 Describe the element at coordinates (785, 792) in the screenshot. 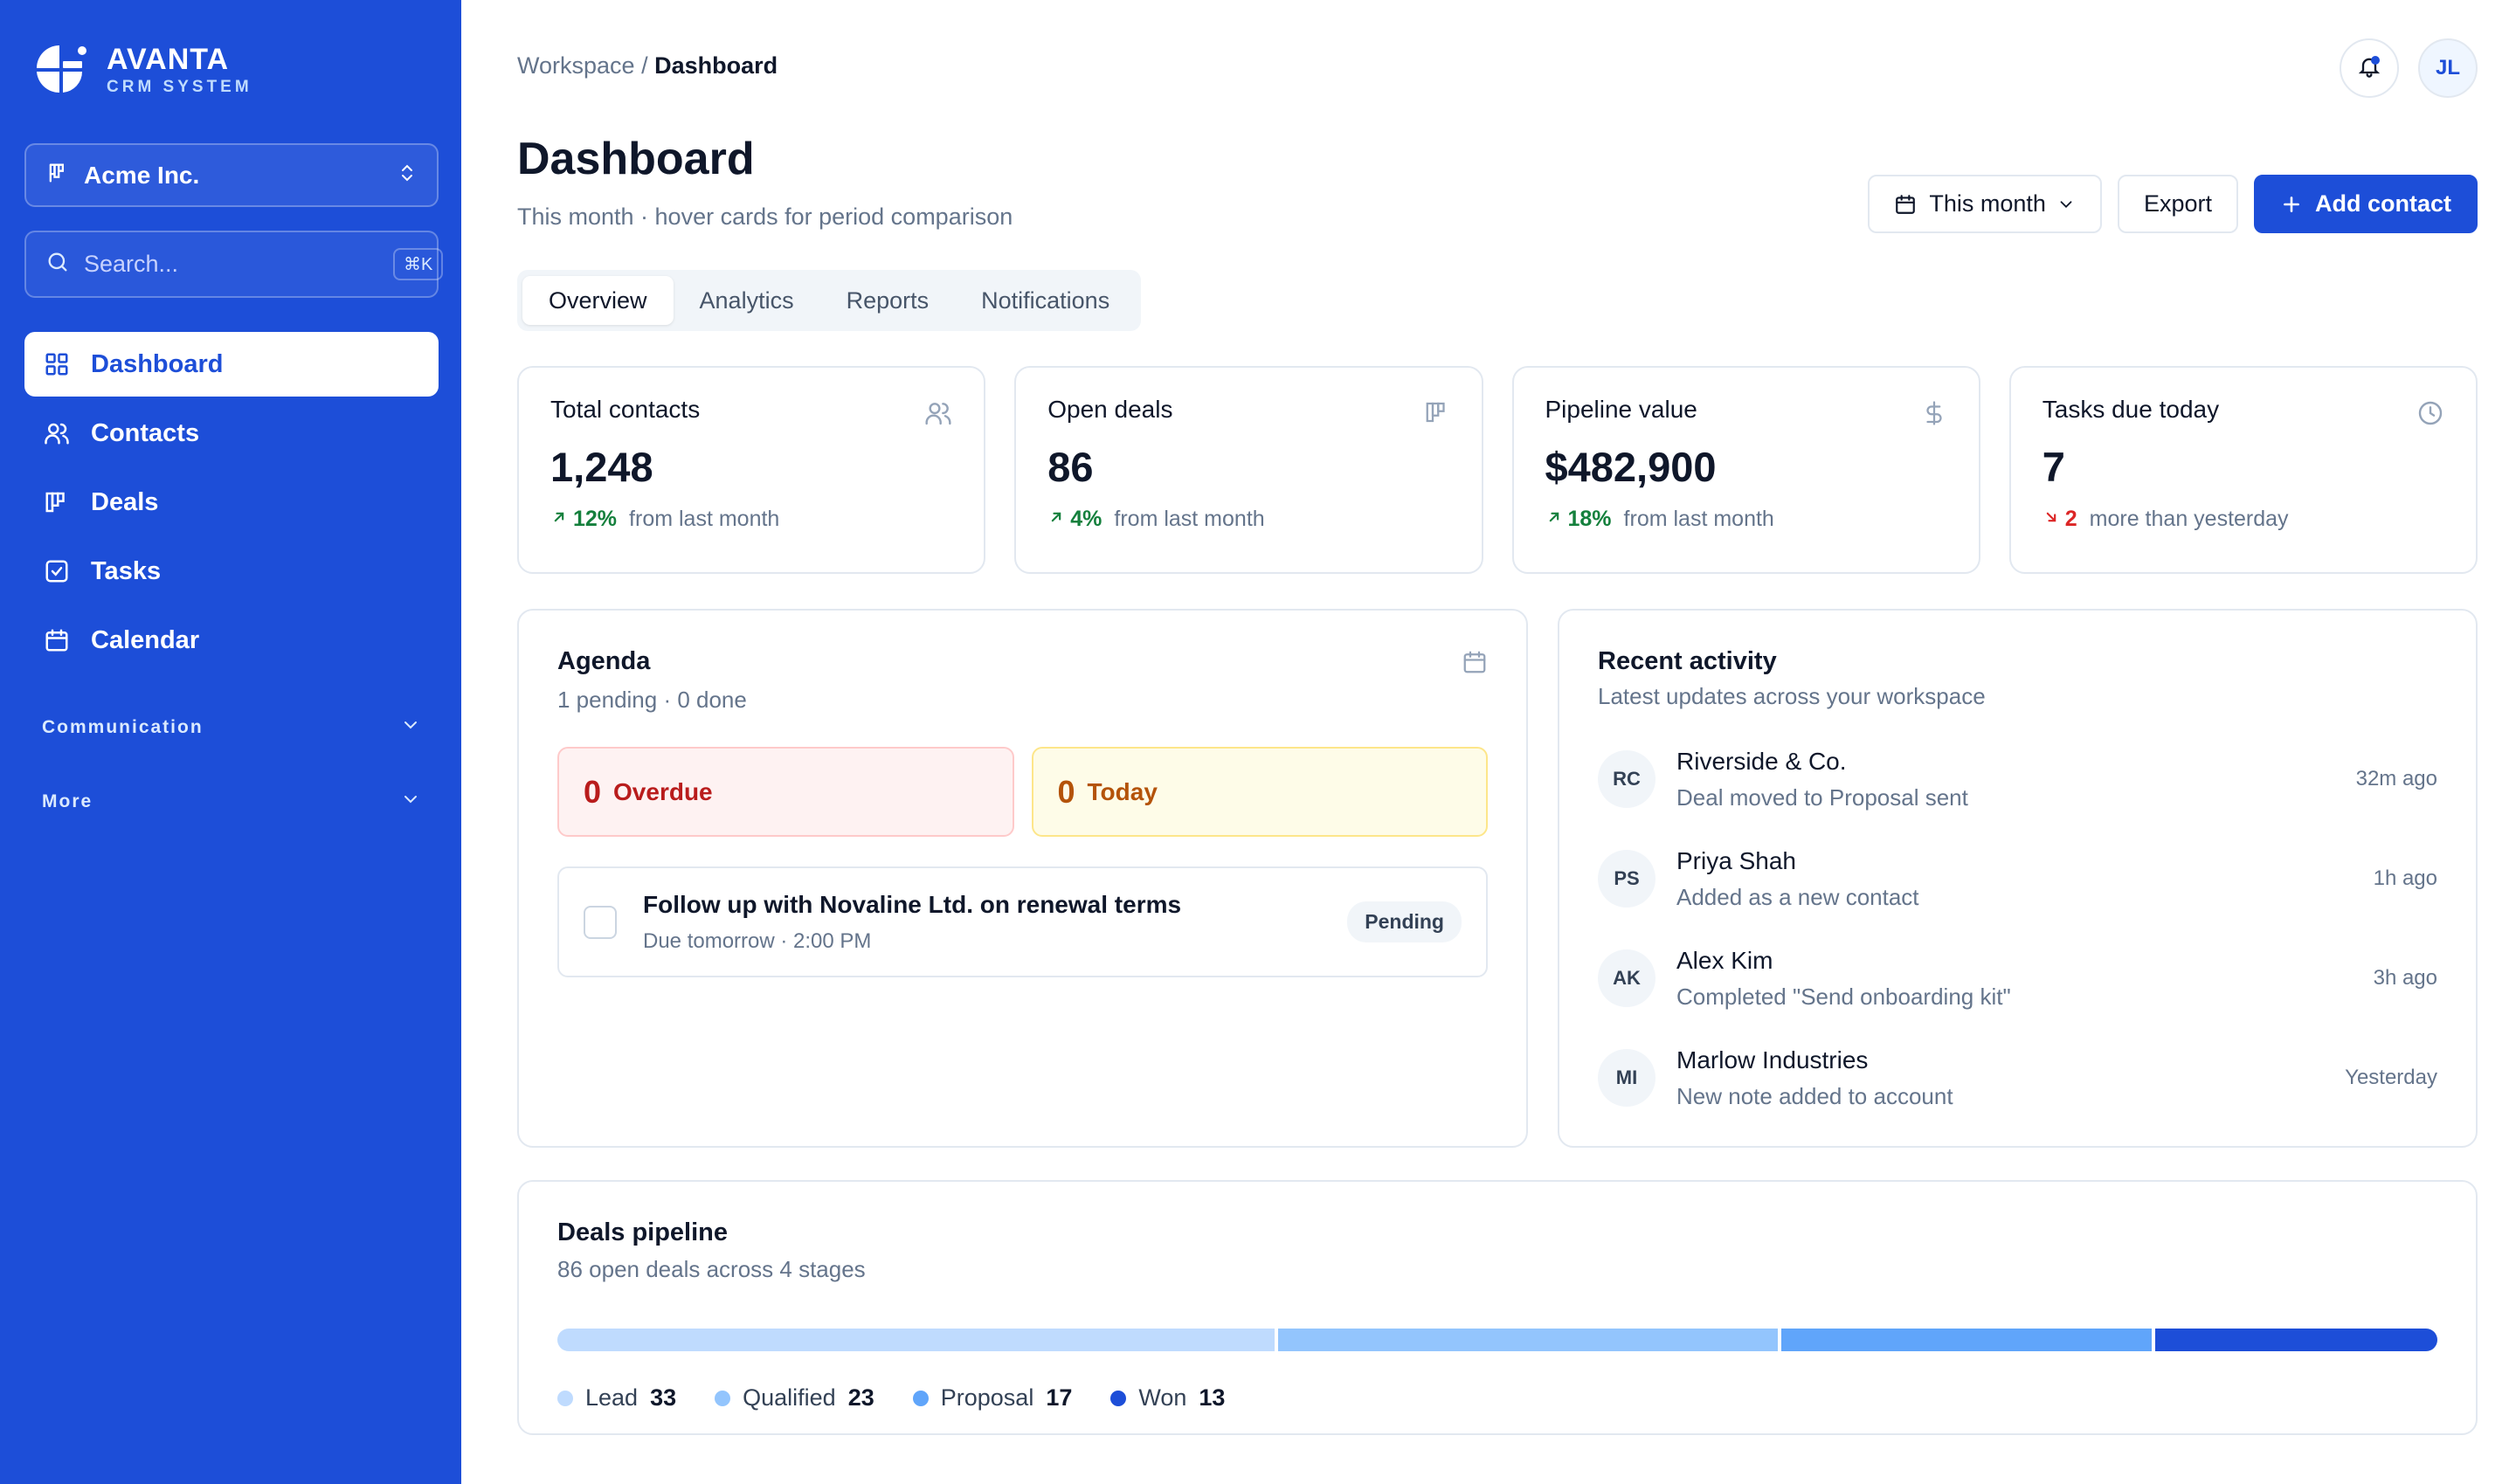

I see `overdue-filter: 0 Overdue` at that location.